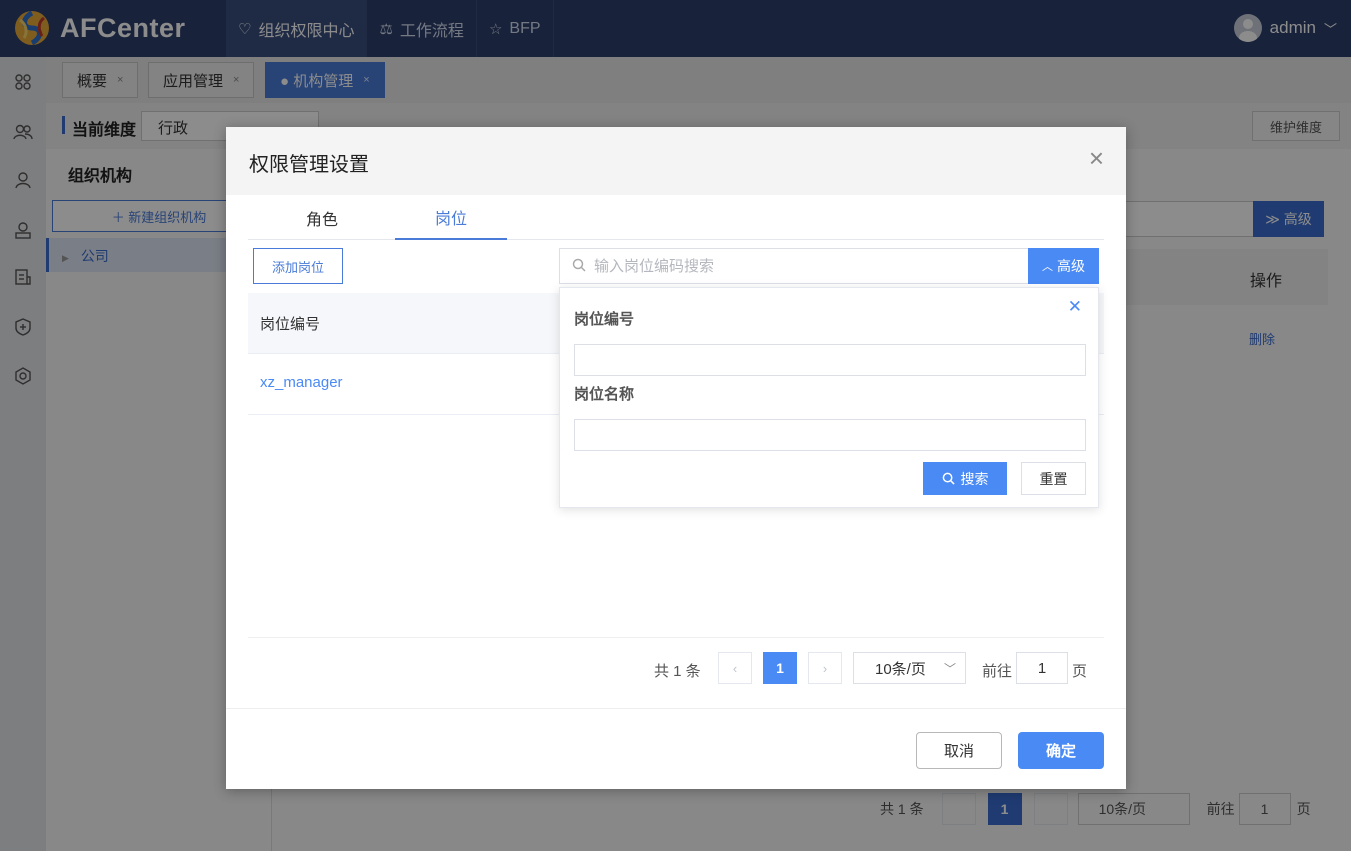  Describe the element at coordinates (735, 668) in the screenshot. I see `prev-page-button: ‹` at that location.